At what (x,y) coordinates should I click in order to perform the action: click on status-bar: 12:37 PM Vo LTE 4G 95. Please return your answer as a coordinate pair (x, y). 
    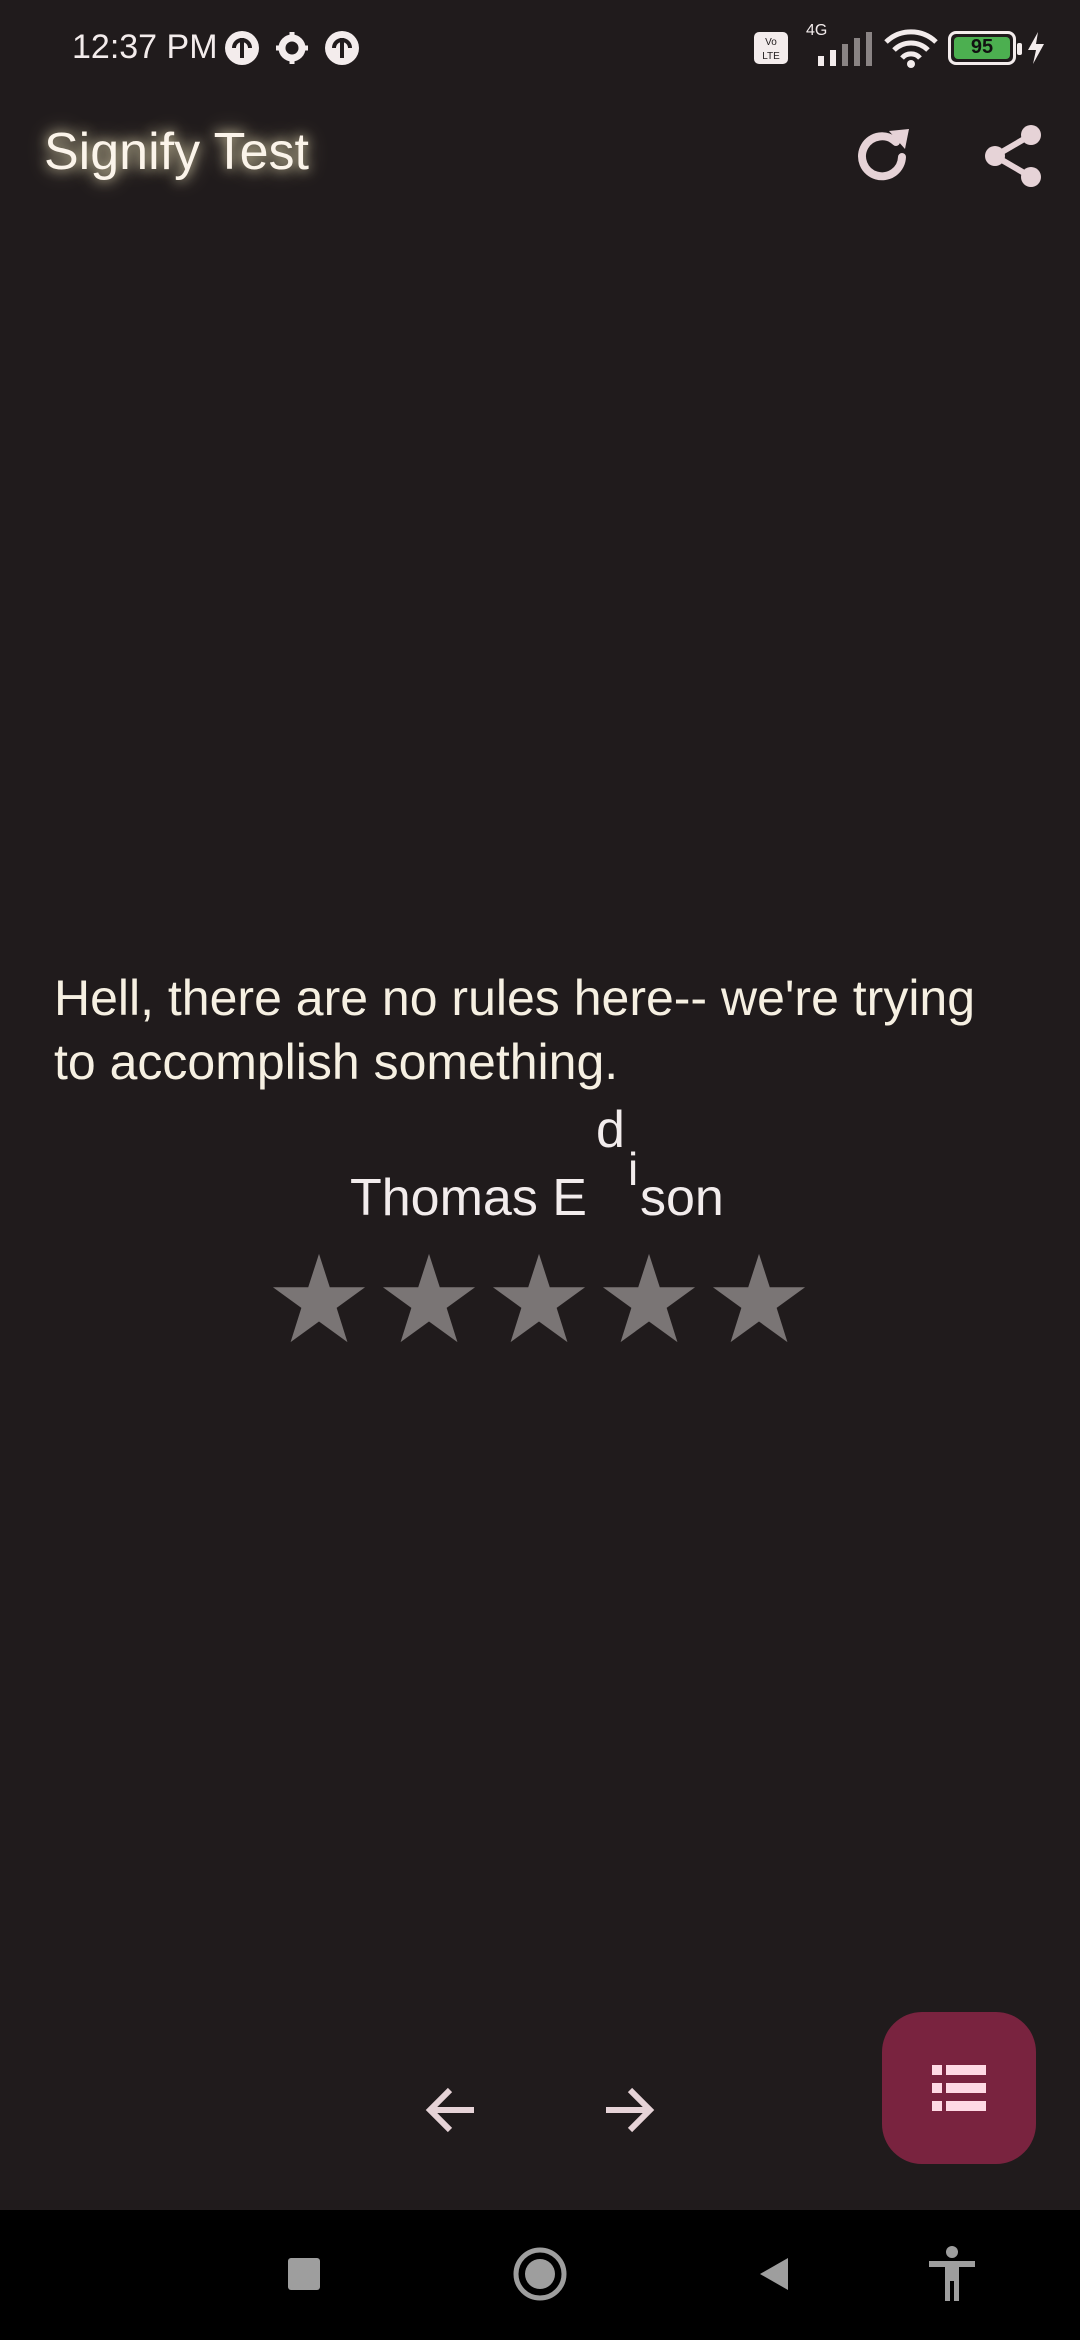
    Looking at the image, I should click on (540, 48).